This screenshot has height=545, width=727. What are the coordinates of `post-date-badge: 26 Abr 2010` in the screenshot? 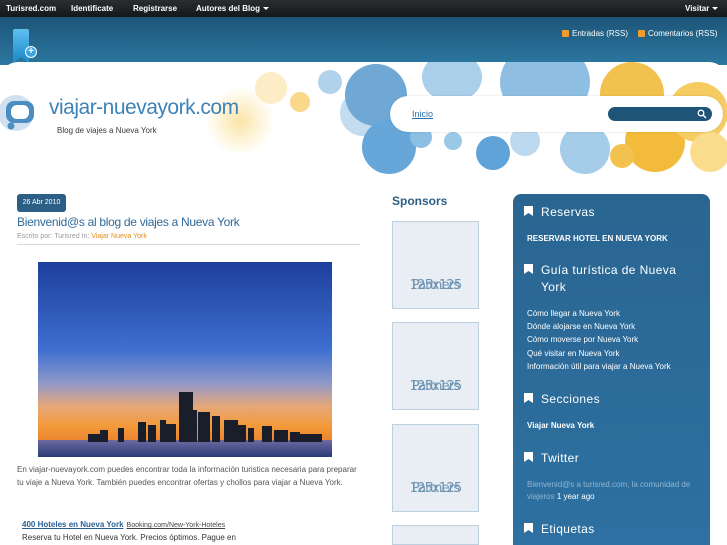 It's located at (41, 203).